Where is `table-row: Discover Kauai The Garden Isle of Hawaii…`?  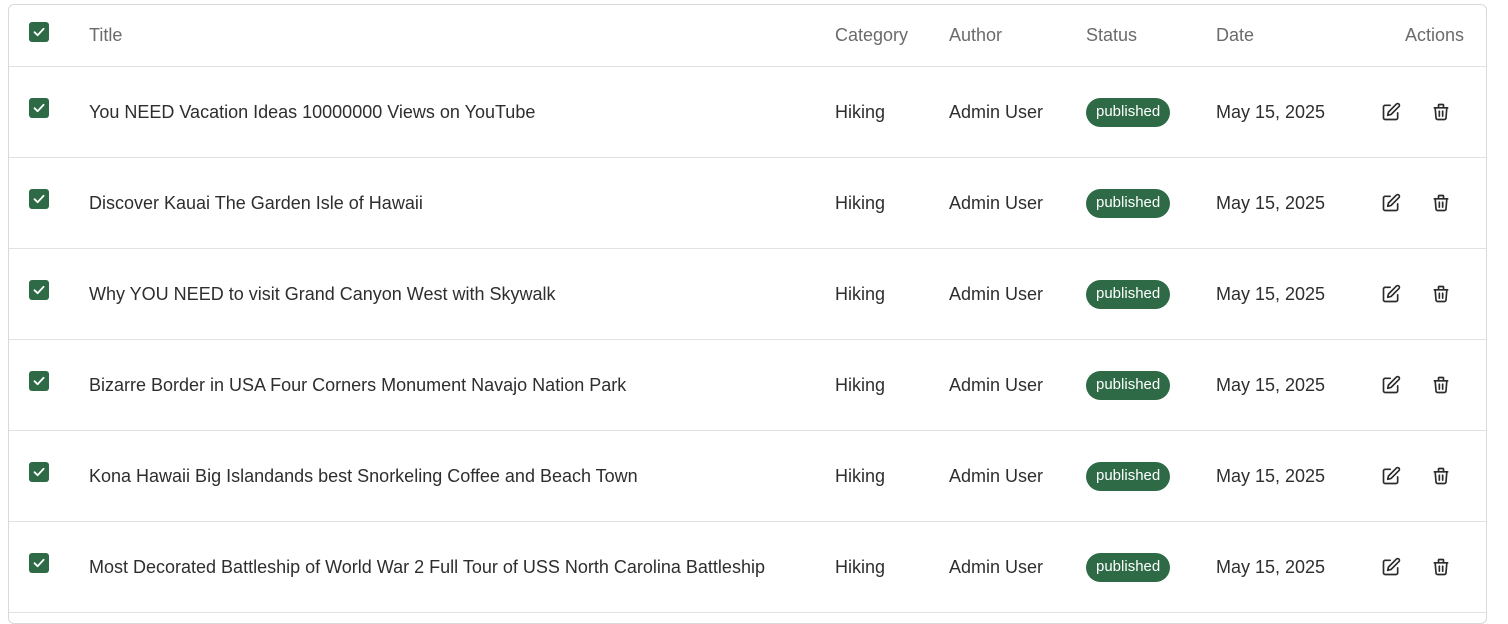
table-row: Discover Kauai The Garden Isle of Hawaii… is located at coordinates (747, 203).